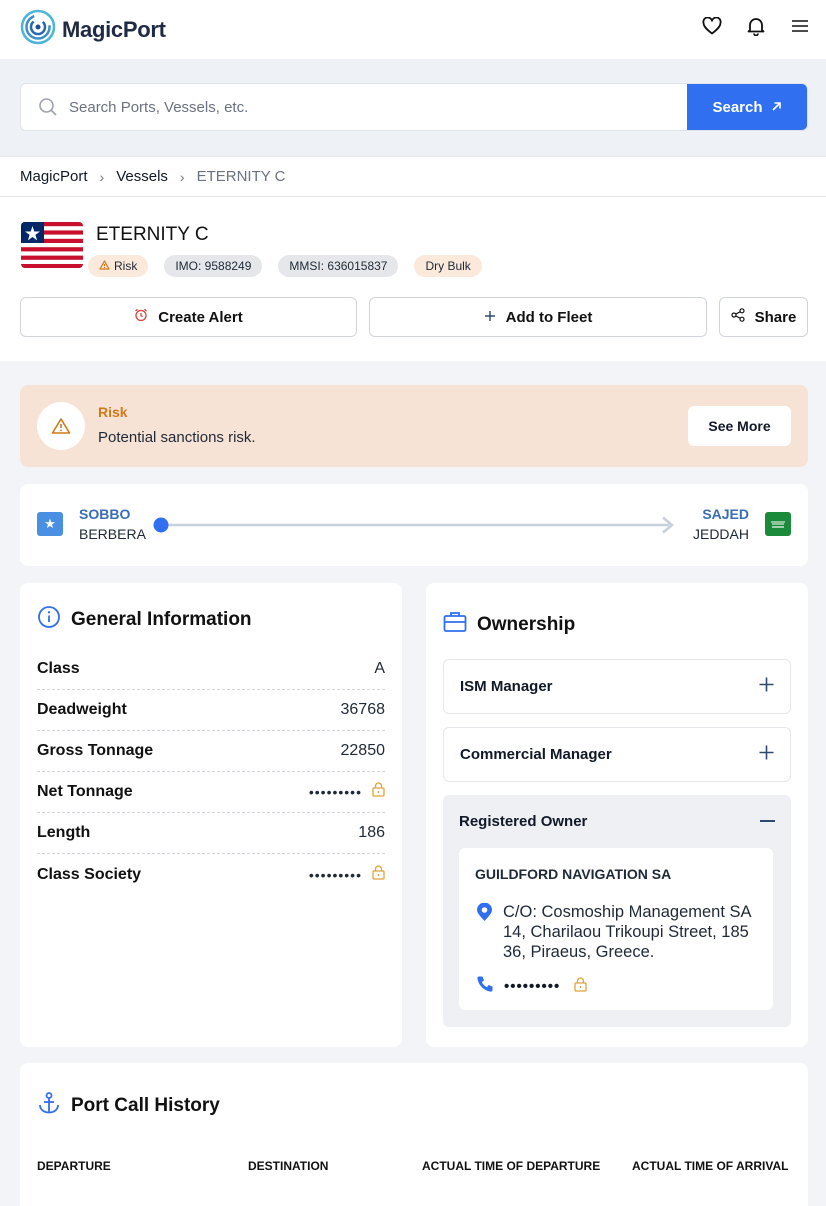 This screenshot has width=826, height=1206. I want to click on ownership-title: Ownership, so click(526, 624).